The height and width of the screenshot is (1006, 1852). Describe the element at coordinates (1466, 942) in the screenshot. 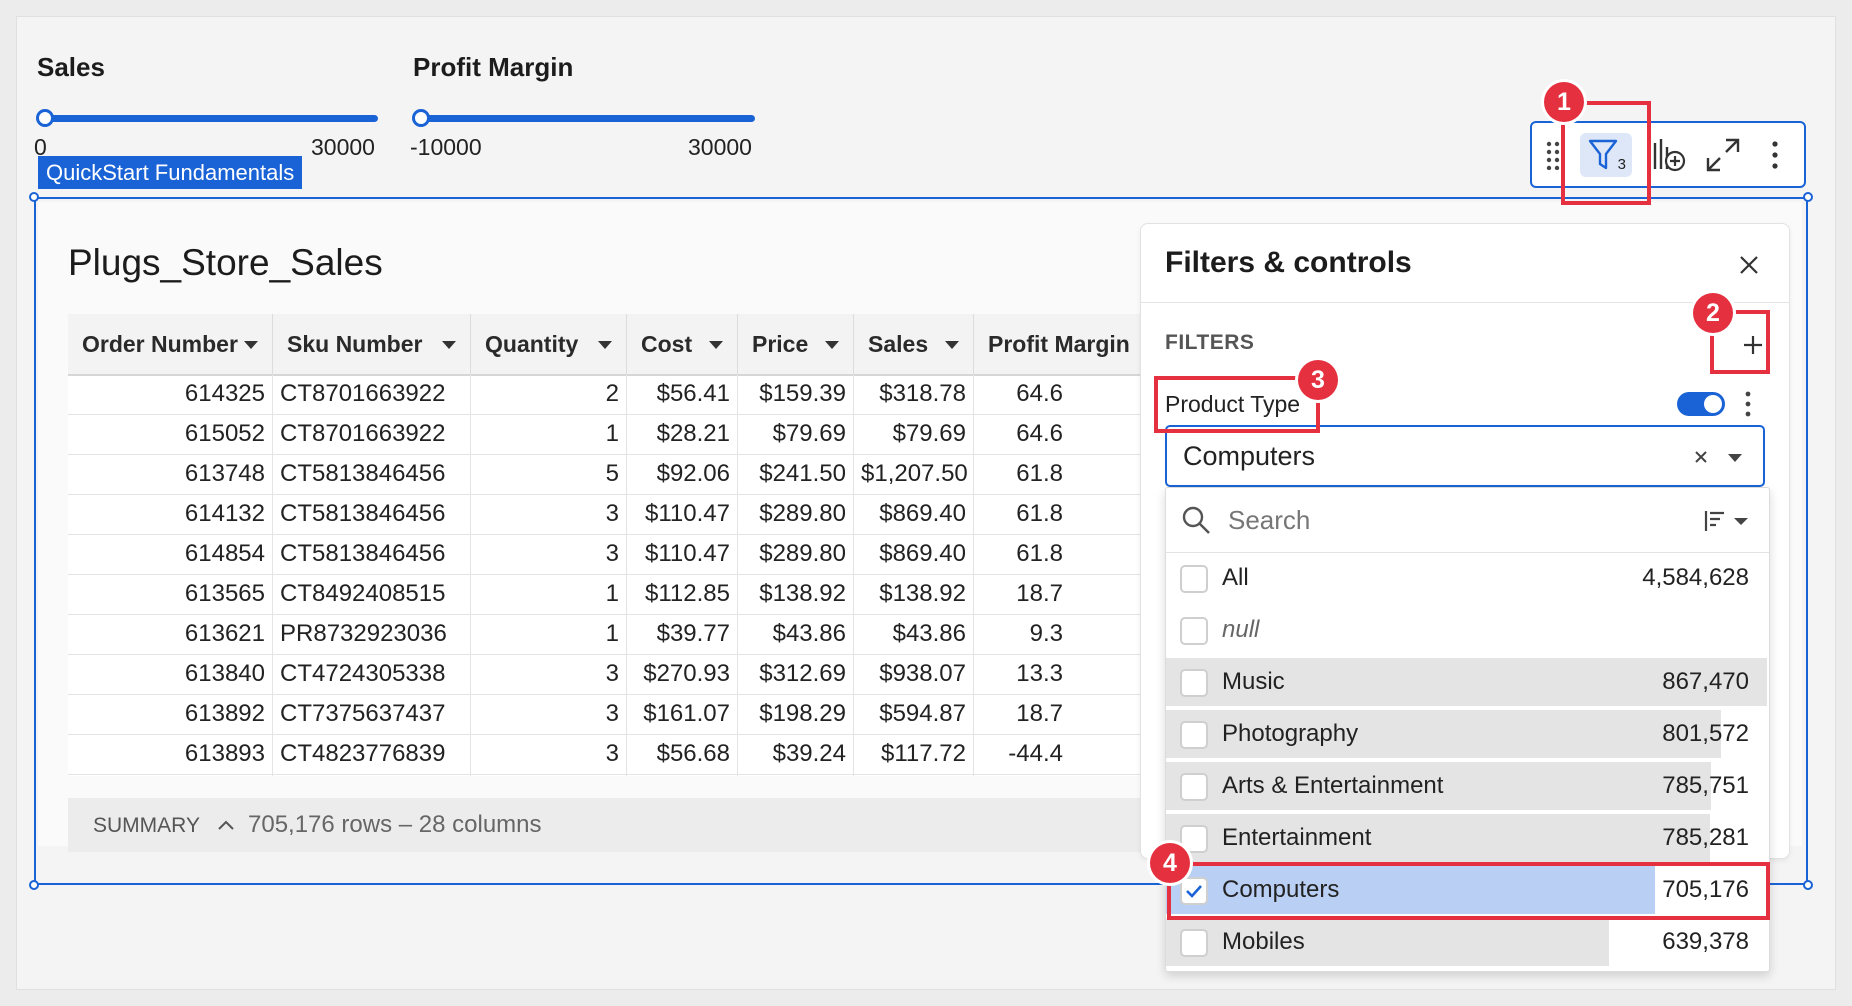

I see `option-mobiles: Mobiles 639,378` at that location.